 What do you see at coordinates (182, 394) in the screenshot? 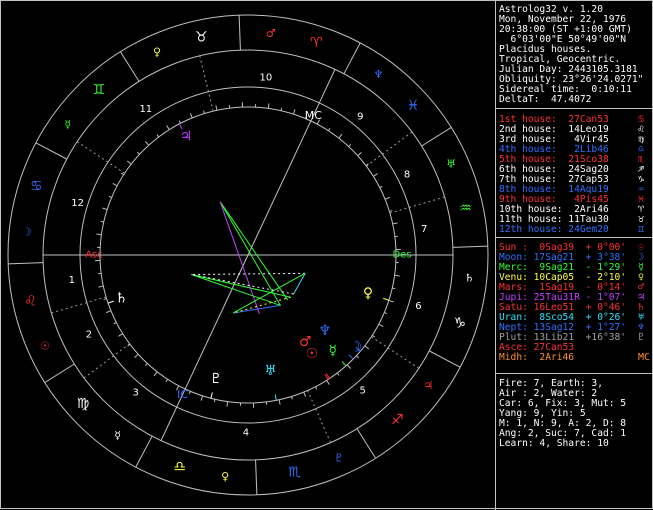
I see `ic-label: IC` at bounding box center [182, 394].